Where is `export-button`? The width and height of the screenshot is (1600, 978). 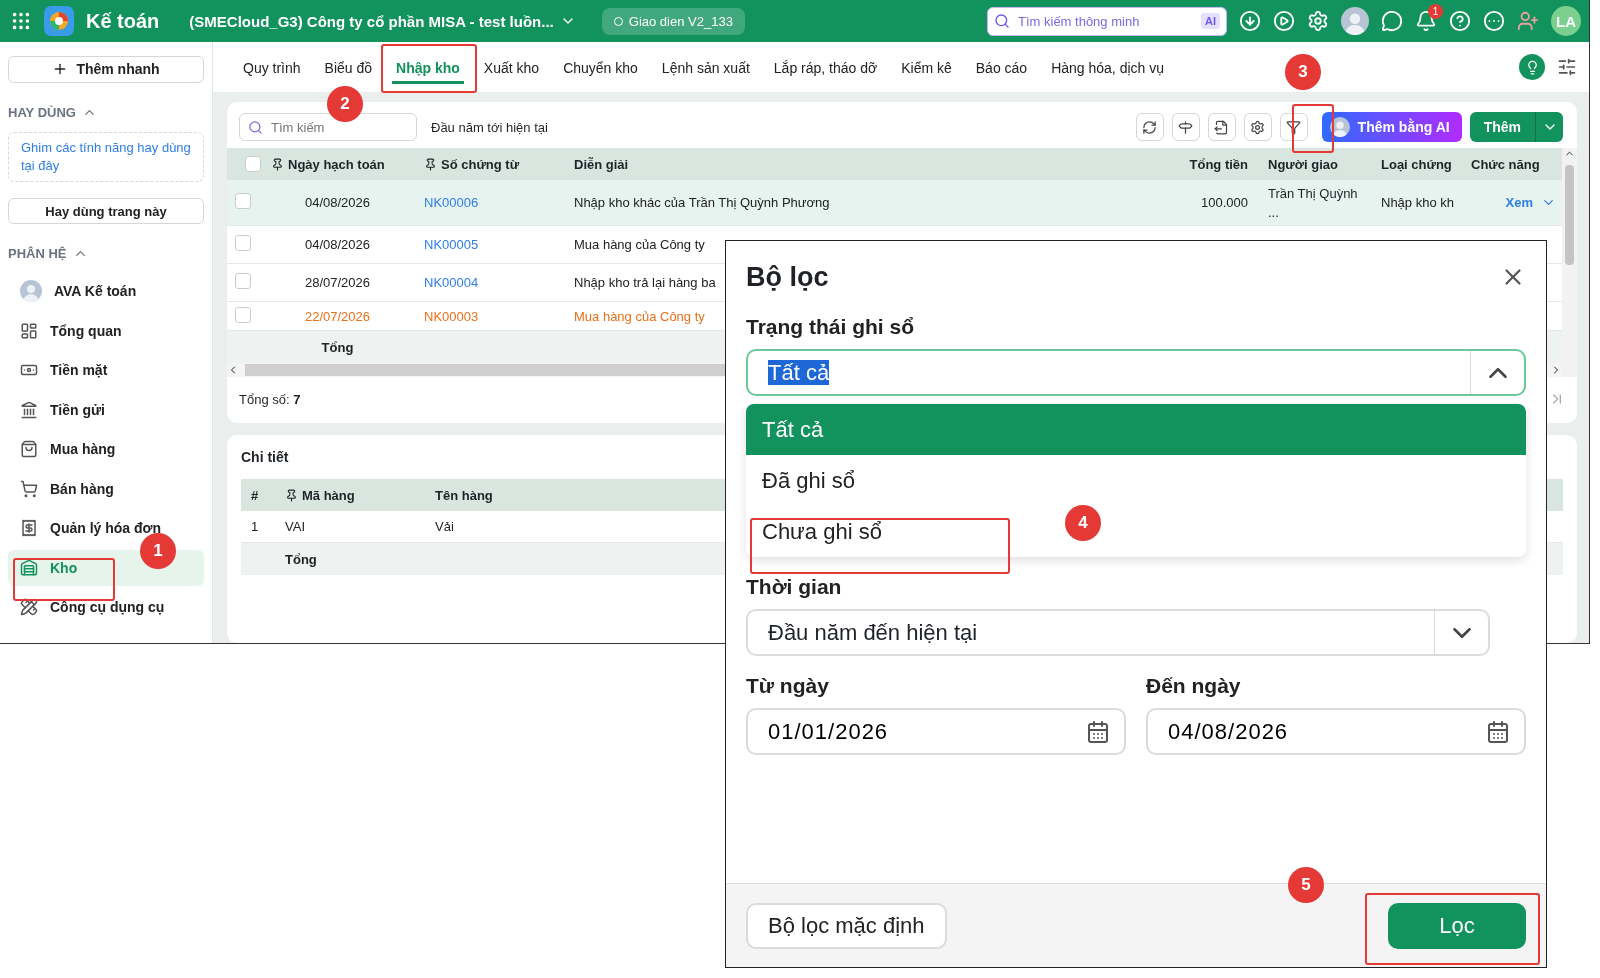 export-button is located at coordinates (1221, 127).